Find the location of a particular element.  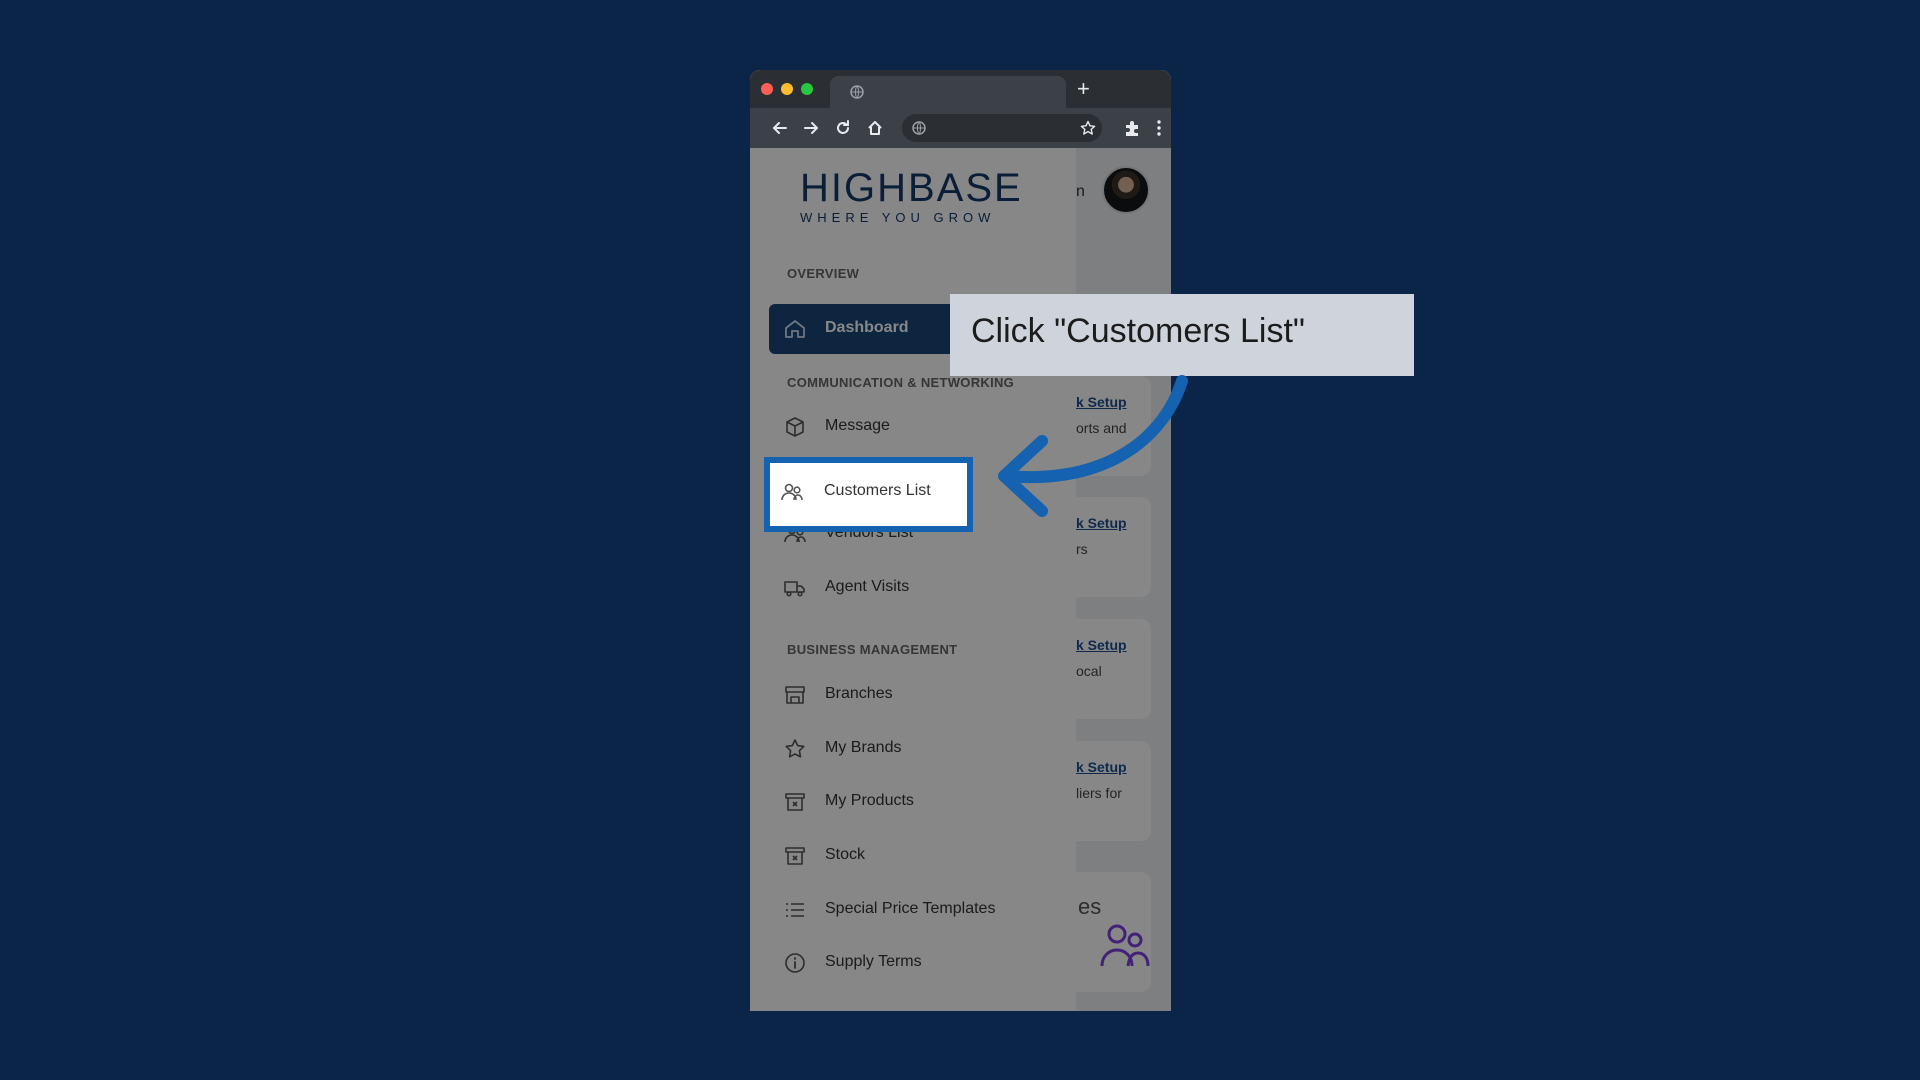

tutorial-callout: Click "Customers List" is located at coordinates (1182, 335).